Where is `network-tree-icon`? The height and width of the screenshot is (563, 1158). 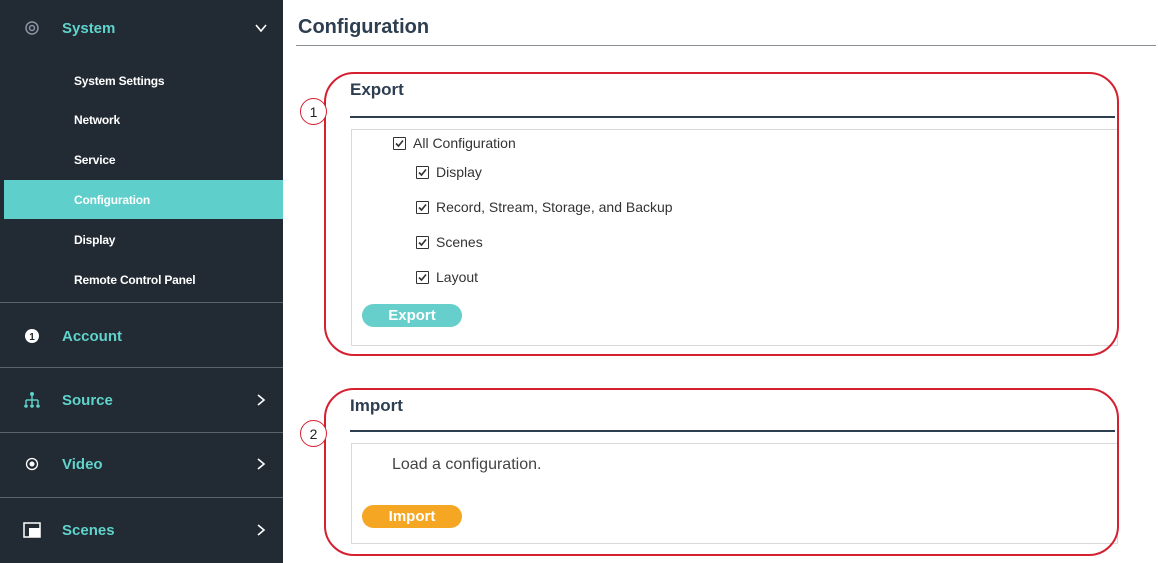
network-tree-icon is located at coordinates (32, 400).